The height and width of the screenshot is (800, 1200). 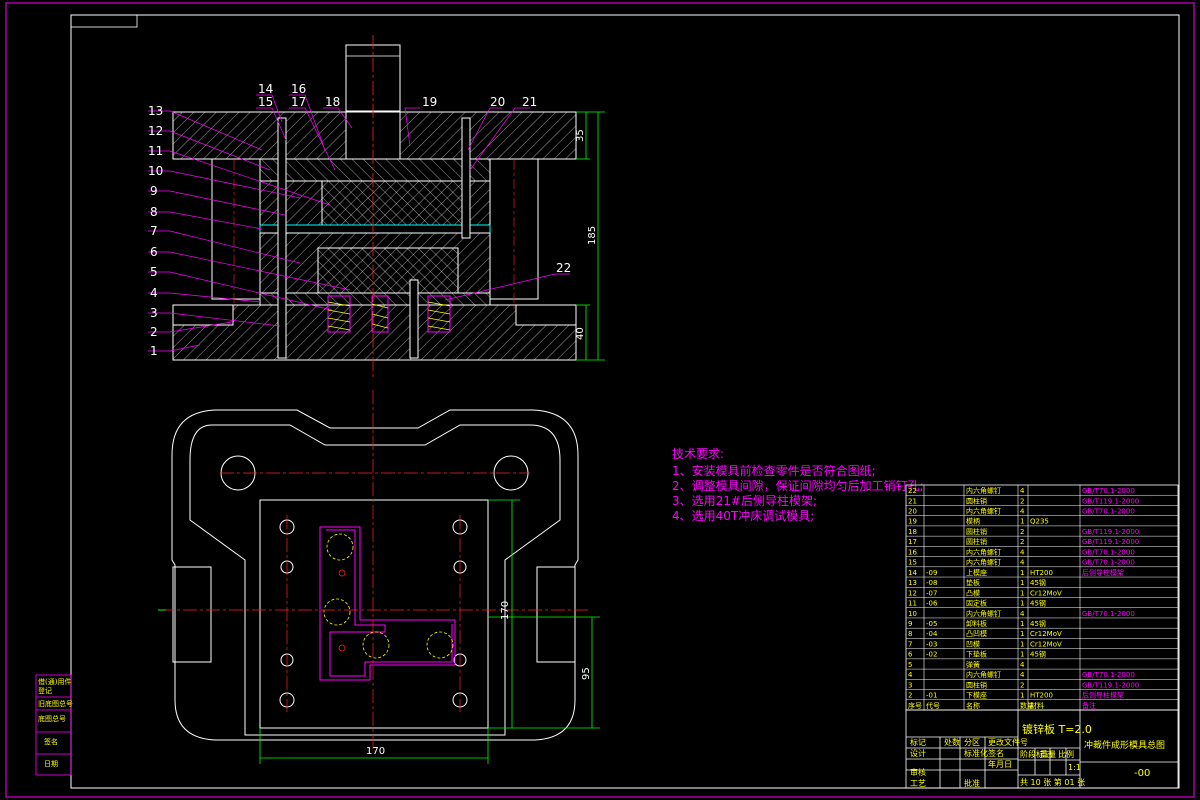 I want to click on bom-cell-mat: Q235, so click(x=1039, y=522).